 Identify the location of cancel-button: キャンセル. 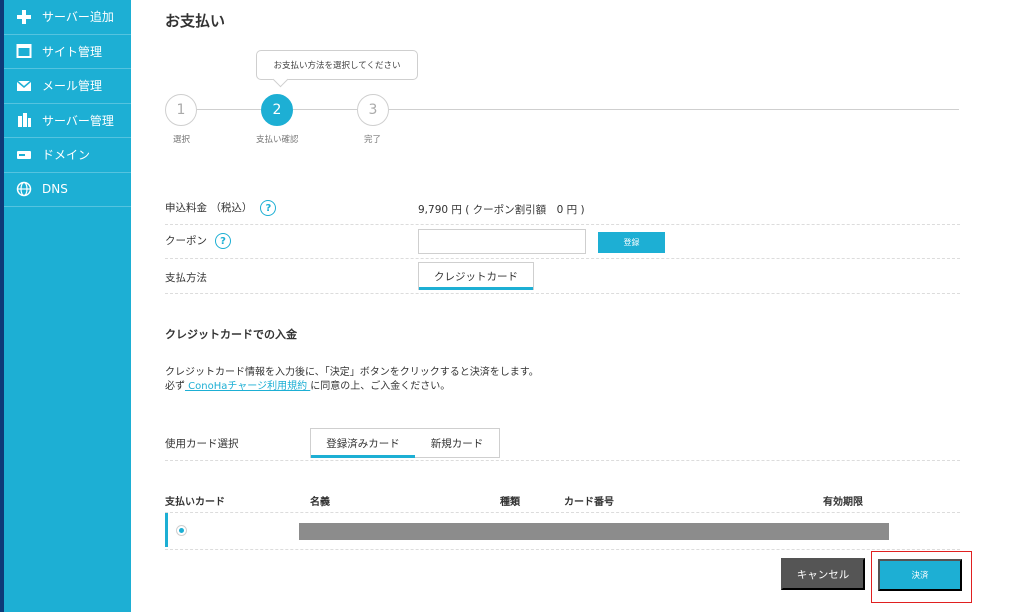
(823, 574).